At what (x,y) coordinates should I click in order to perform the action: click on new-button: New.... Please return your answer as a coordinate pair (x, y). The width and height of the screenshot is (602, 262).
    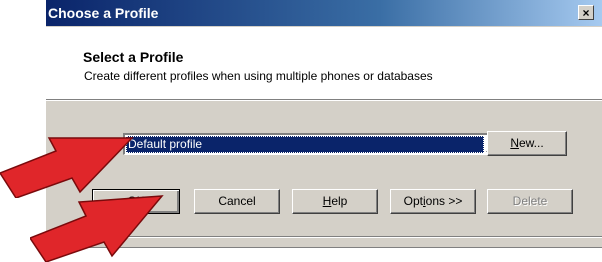
    Looking at the image, I should click on (527, 143).